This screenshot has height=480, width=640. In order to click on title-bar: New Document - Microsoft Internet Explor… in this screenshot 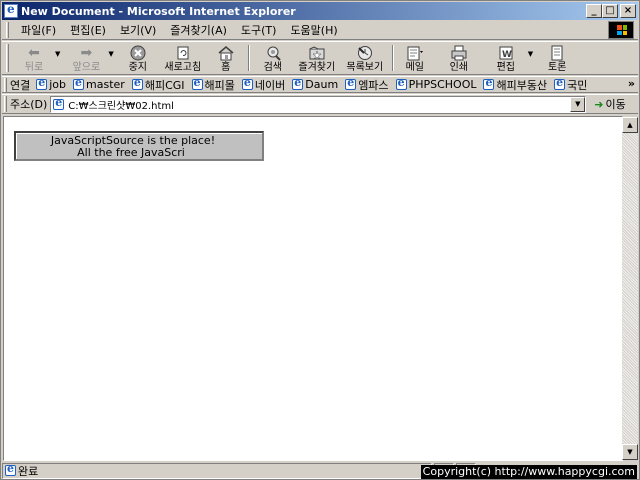, I will do `click(320, 11)`.